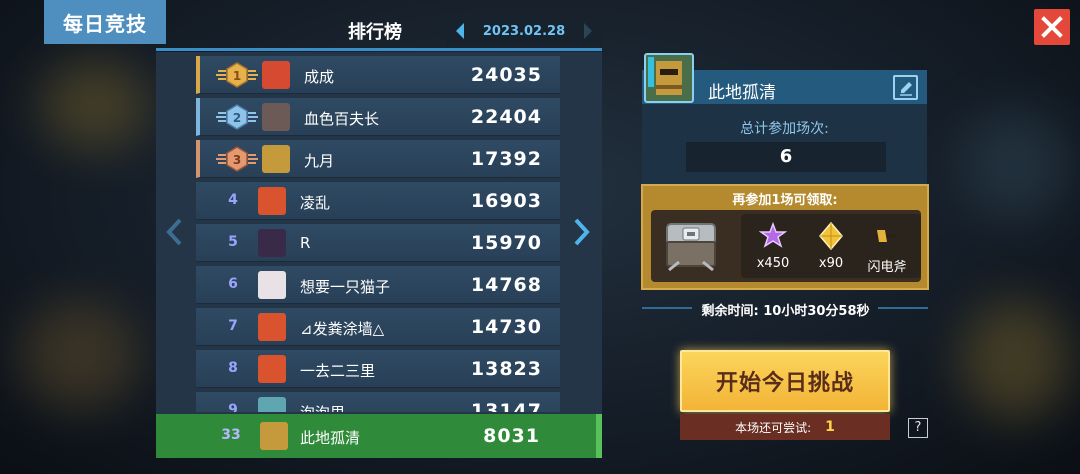 The height and width of the screenshot is (474, 1080). I want to click on reward-item: x450, so click(773, 246).